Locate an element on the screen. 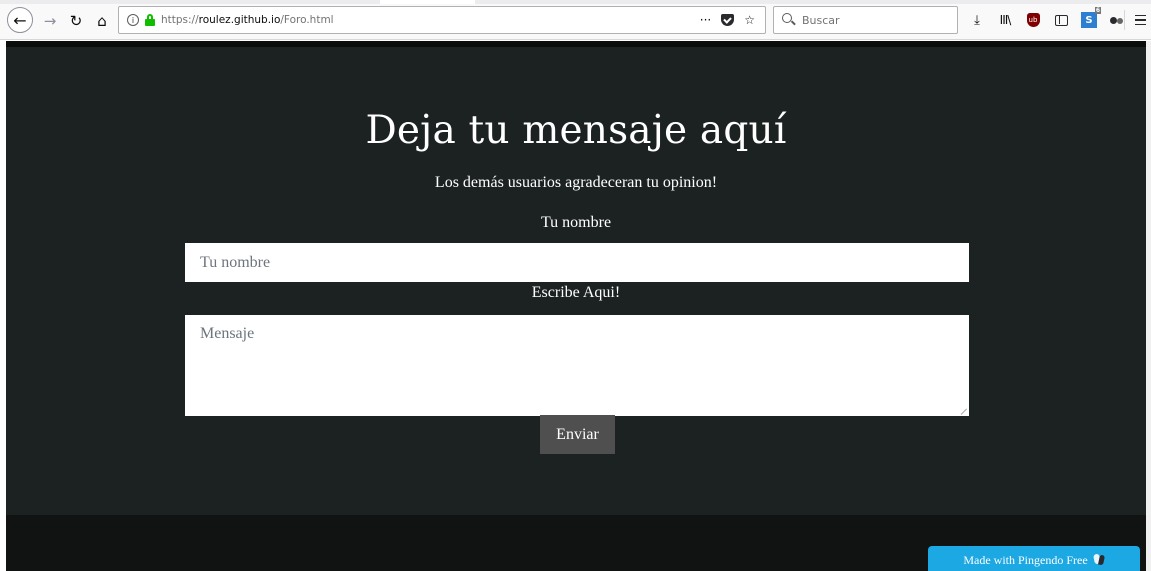 Image resolution: width=1151 pixels, height=571 pixels. pocket-icon is located at coordinates (728, 20).